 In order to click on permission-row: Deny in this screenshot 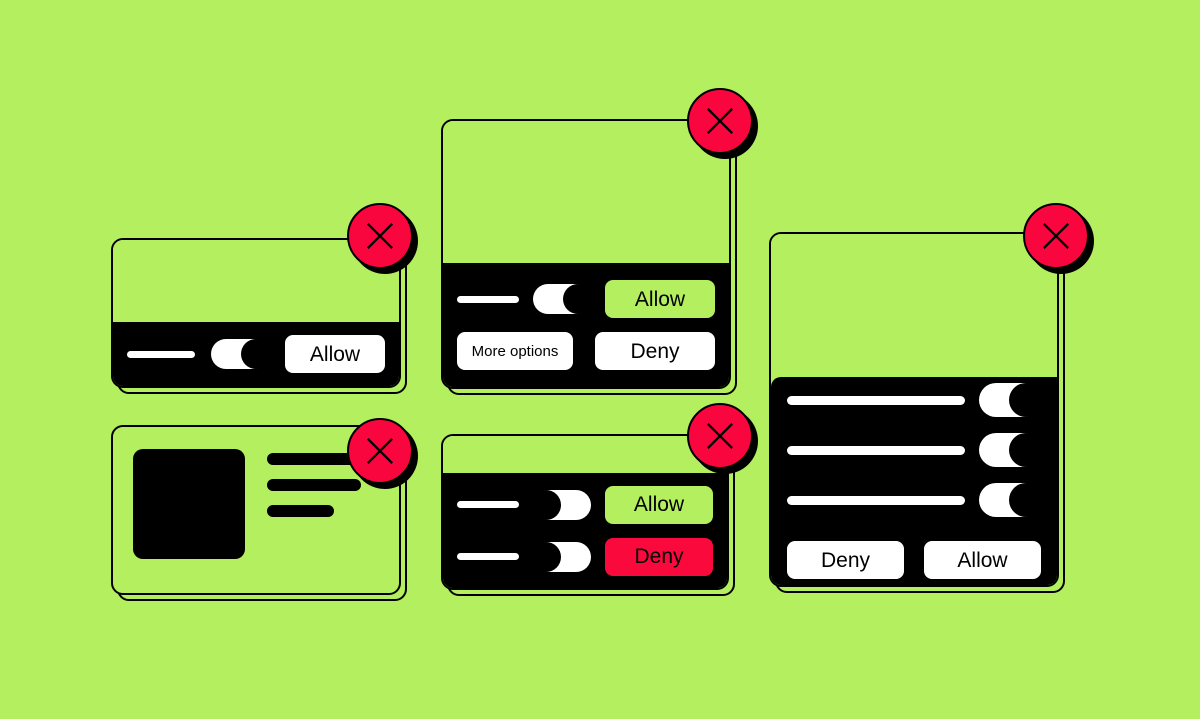, I will do `click(585, 556)`.